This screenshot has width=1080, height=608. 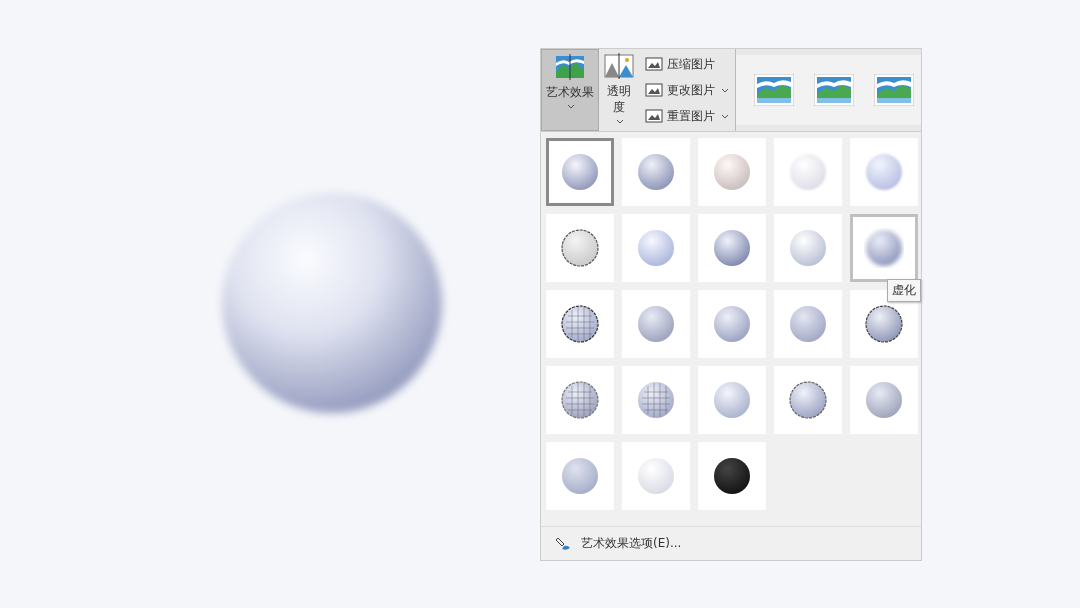 I want to click on ribbon-button: 艺术效果, so click(x=570, y=90).